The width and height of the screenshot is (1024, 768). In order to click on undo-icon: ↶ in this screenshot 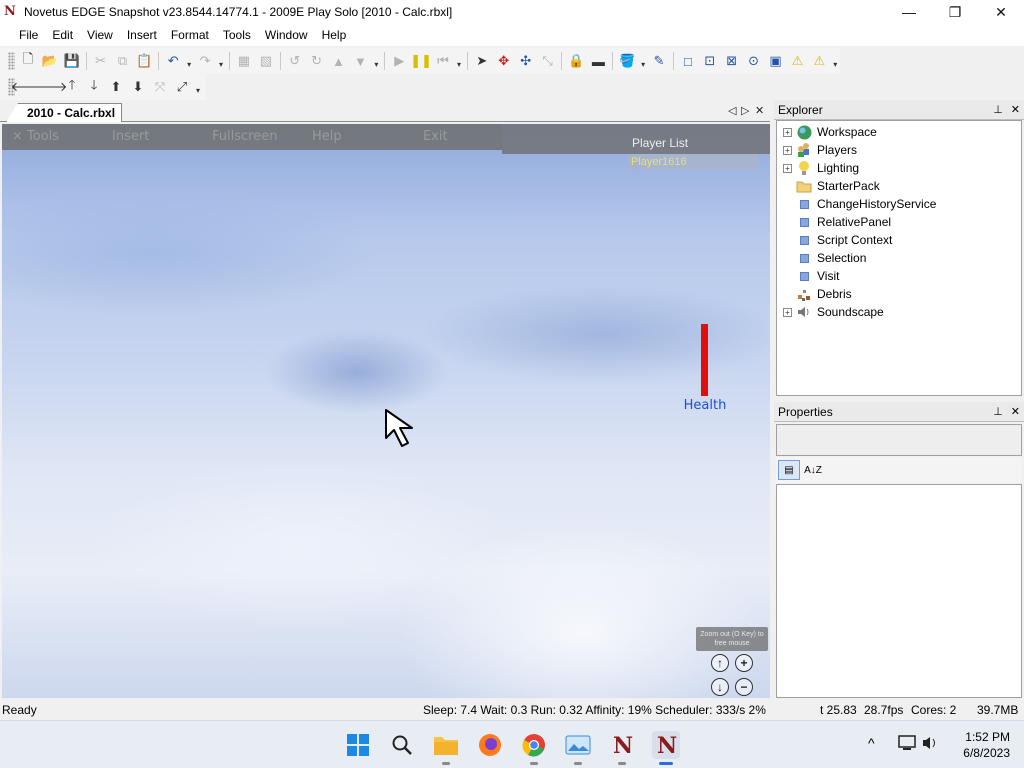, I will do `click(173, 61)`.